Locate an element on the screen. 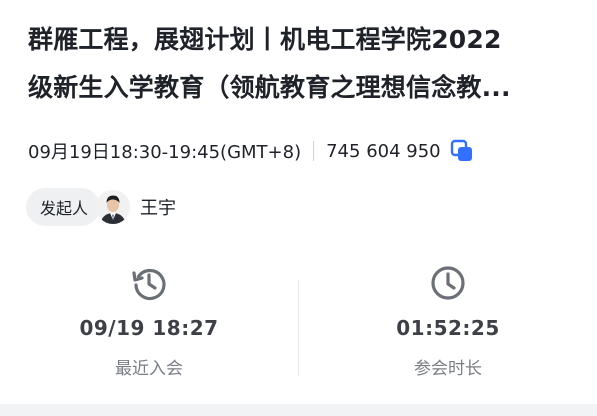 Image resolution: width=597 pixels, height=416 pixels. avatar is located at coordinates (113, 207).